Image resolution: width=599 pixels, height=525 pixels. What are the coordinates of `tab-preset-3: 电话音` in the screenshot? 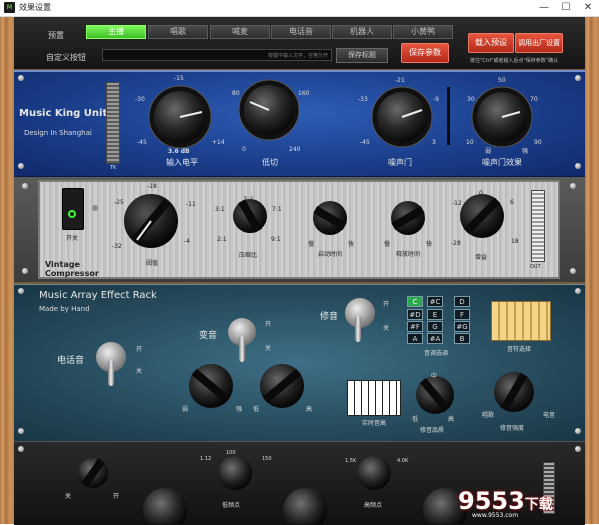 It's located at (301, 32).